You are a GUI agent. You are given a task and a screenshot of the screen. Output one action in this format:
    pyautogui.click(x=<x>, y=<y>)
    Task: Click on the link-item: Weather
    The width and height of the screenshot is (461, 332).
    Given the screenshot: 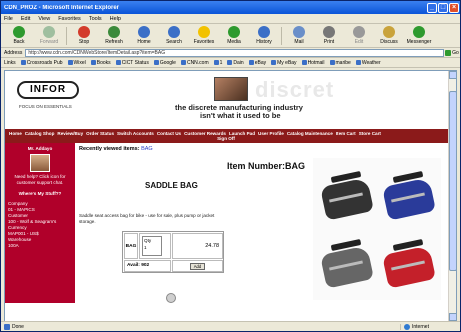 What is the action you would take?
    pyautogui.click(x=368, y=63)
    